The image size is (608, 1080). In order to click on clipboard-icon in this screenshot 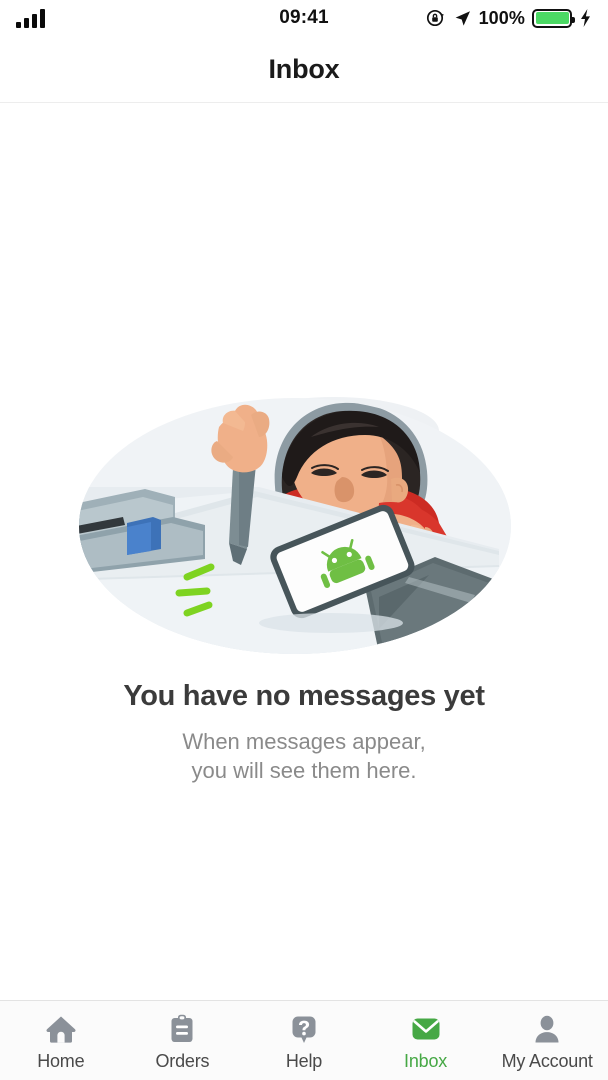, I will do `click(182, 1028)`.